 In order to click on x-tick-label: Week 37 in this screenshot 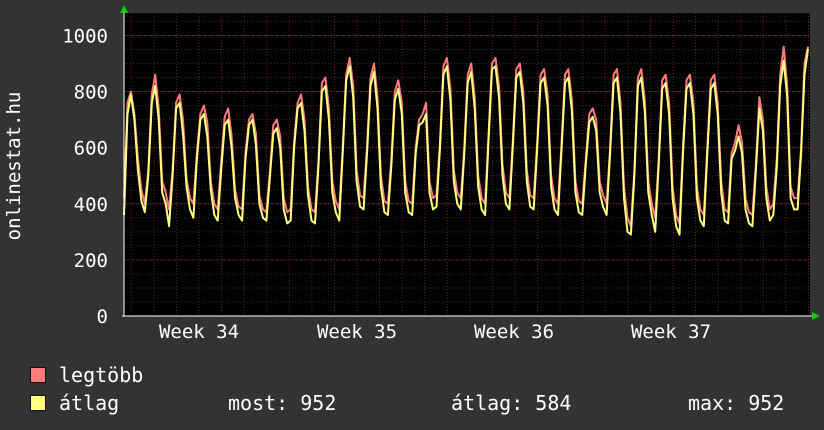, I will do `click(671, 330)`.